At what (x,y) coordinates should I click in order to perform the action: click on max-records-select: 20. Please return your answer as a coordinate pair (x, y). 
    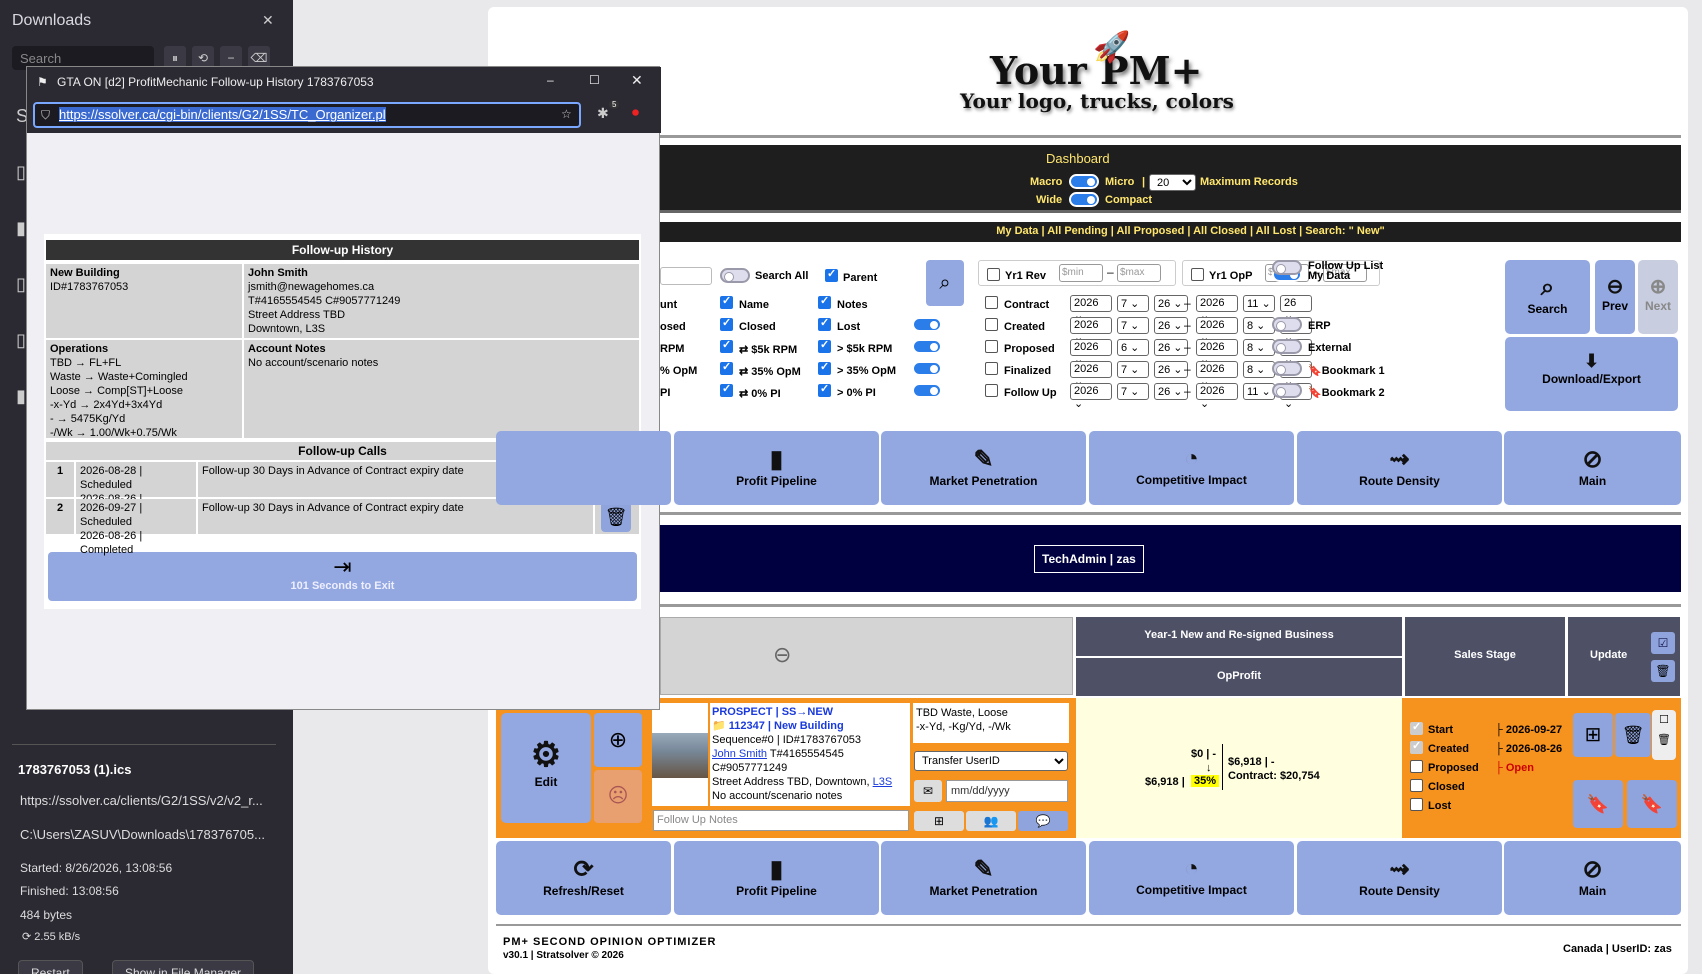
    Looking at the image, I should click on (1172, 182).